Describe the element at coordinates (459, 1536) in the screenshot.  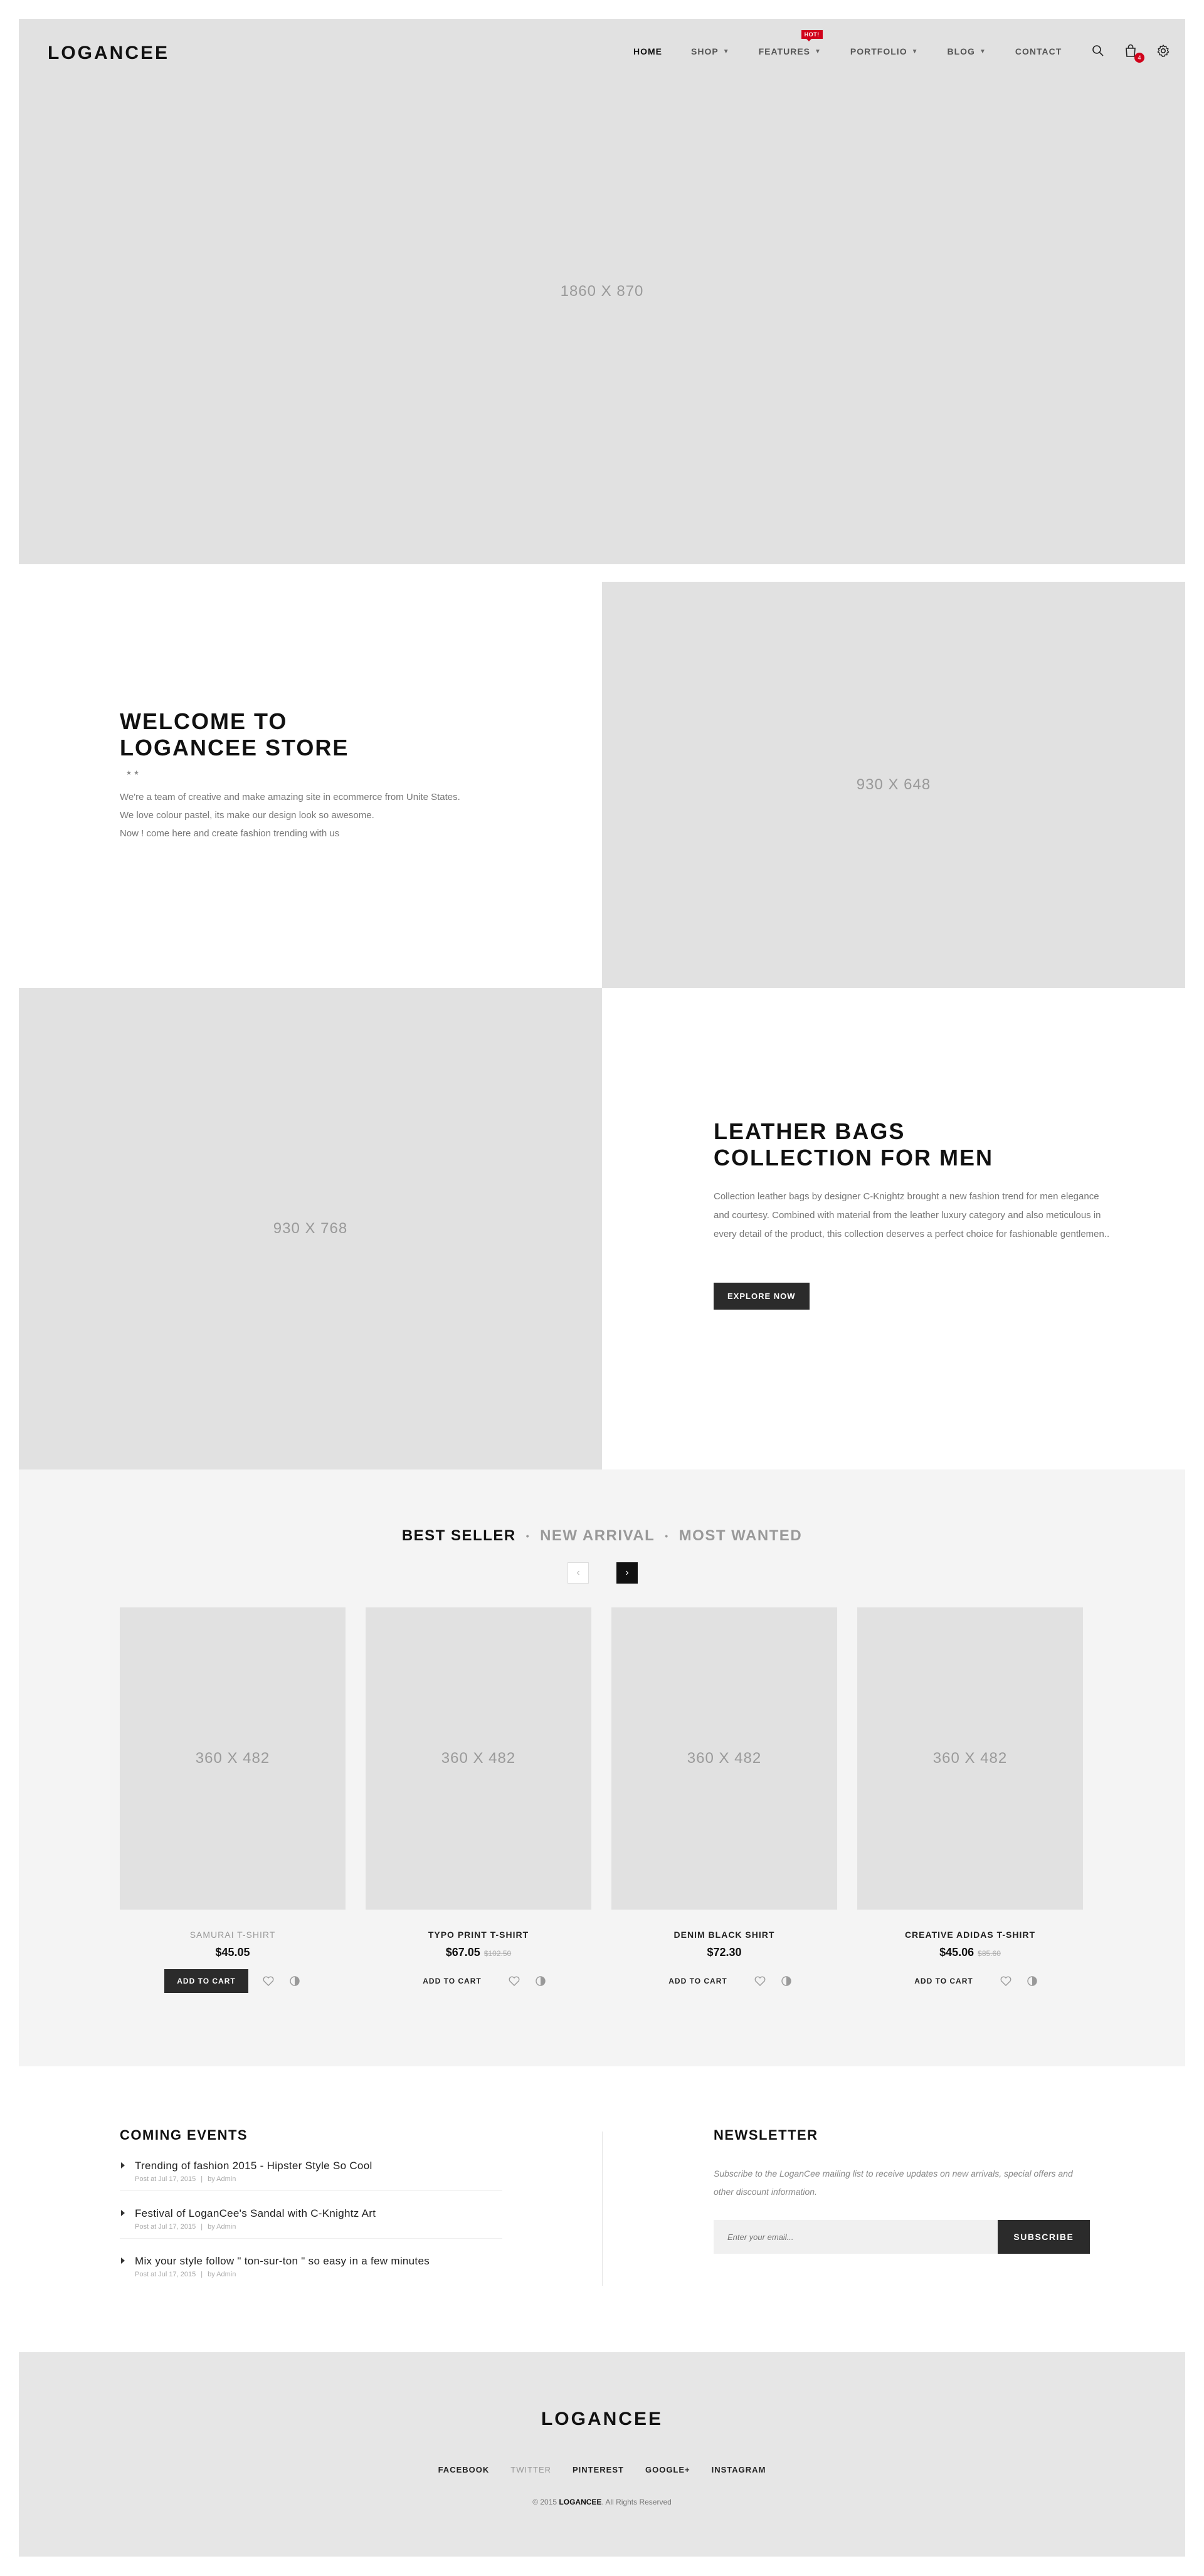
I see `tab-best-seller: BEST SELLER` at that location.